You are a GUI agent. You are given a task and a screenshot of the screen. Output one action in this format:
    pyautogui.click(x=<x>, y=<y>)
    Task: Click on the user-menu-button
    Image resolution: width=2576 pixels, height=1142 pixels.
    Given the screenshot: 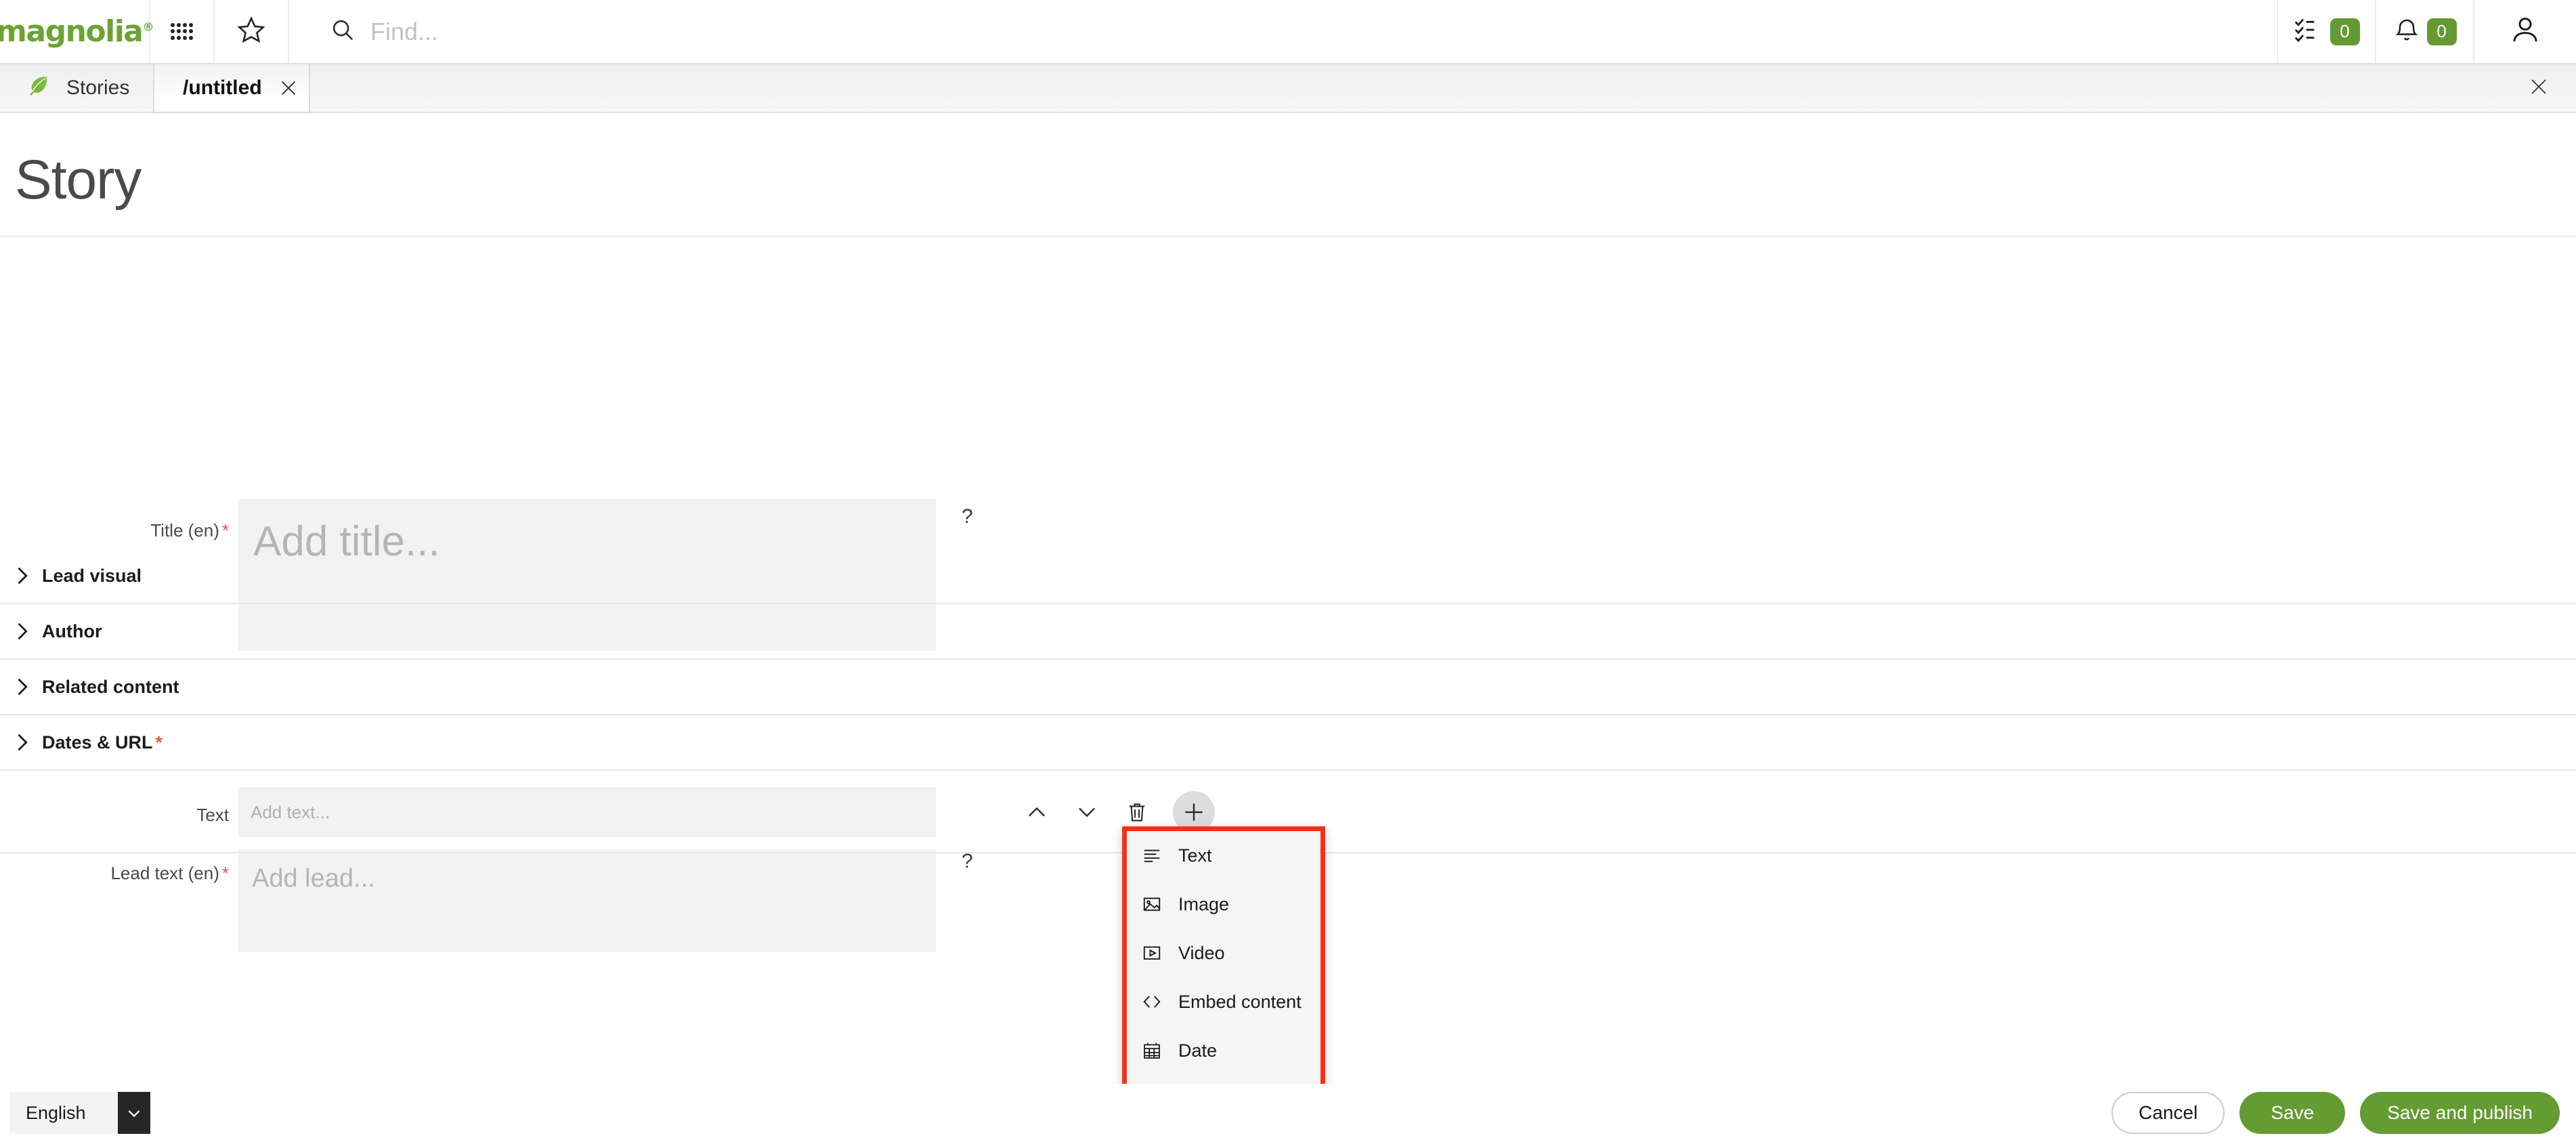 What is the action you would take?
    pyautogui.click(x=2525, y=31)
    